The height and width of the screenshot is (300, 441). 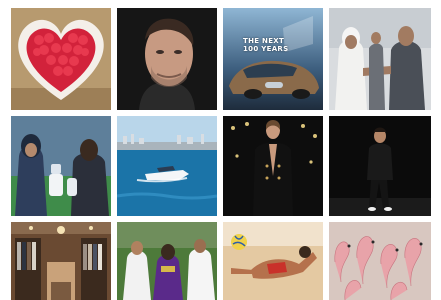 I want to click on flamingos-image, so click(x=380, y=261).